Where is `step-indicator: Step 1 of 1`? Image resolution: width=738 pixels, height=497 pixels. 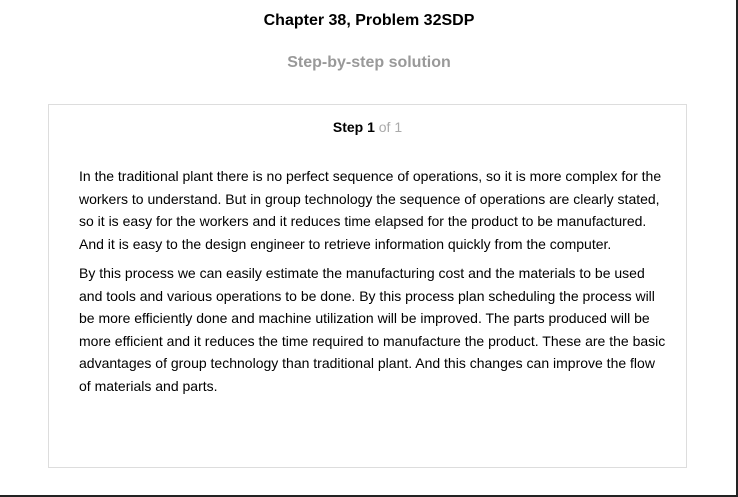
step-indicator: Step 1 of 1 is located at coordinates (367, 127).